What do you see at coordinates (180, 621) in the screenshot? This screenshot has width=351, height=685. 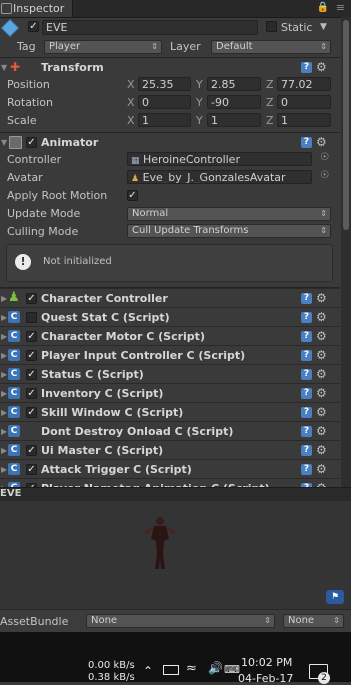 I see `assetbundle-name-dropdown: None ⇕` at bounding box center [180, 621].